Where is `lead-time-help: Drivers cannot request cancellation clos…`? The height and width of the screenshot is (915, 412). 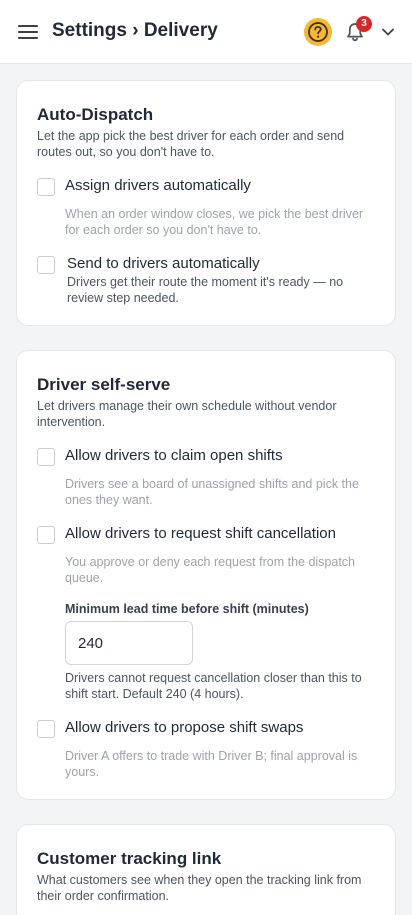
lead-time-help: Drivers cannot request cancellation clos… is located at coordinates (213, 686).